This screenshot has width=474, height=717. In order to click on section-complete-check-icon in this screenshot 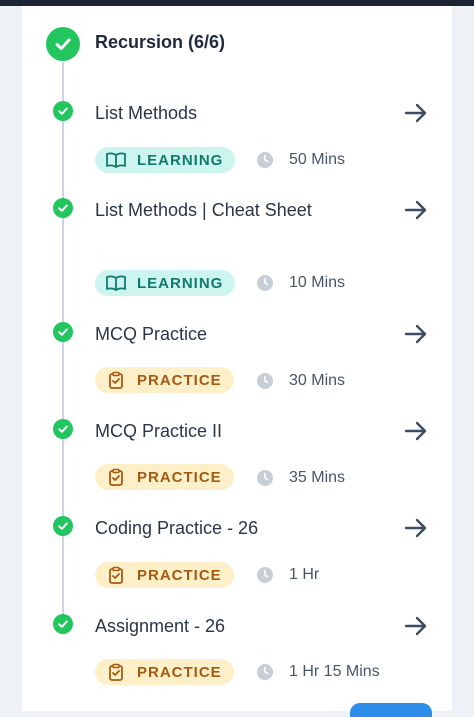, I will do `click(63, 44)`.